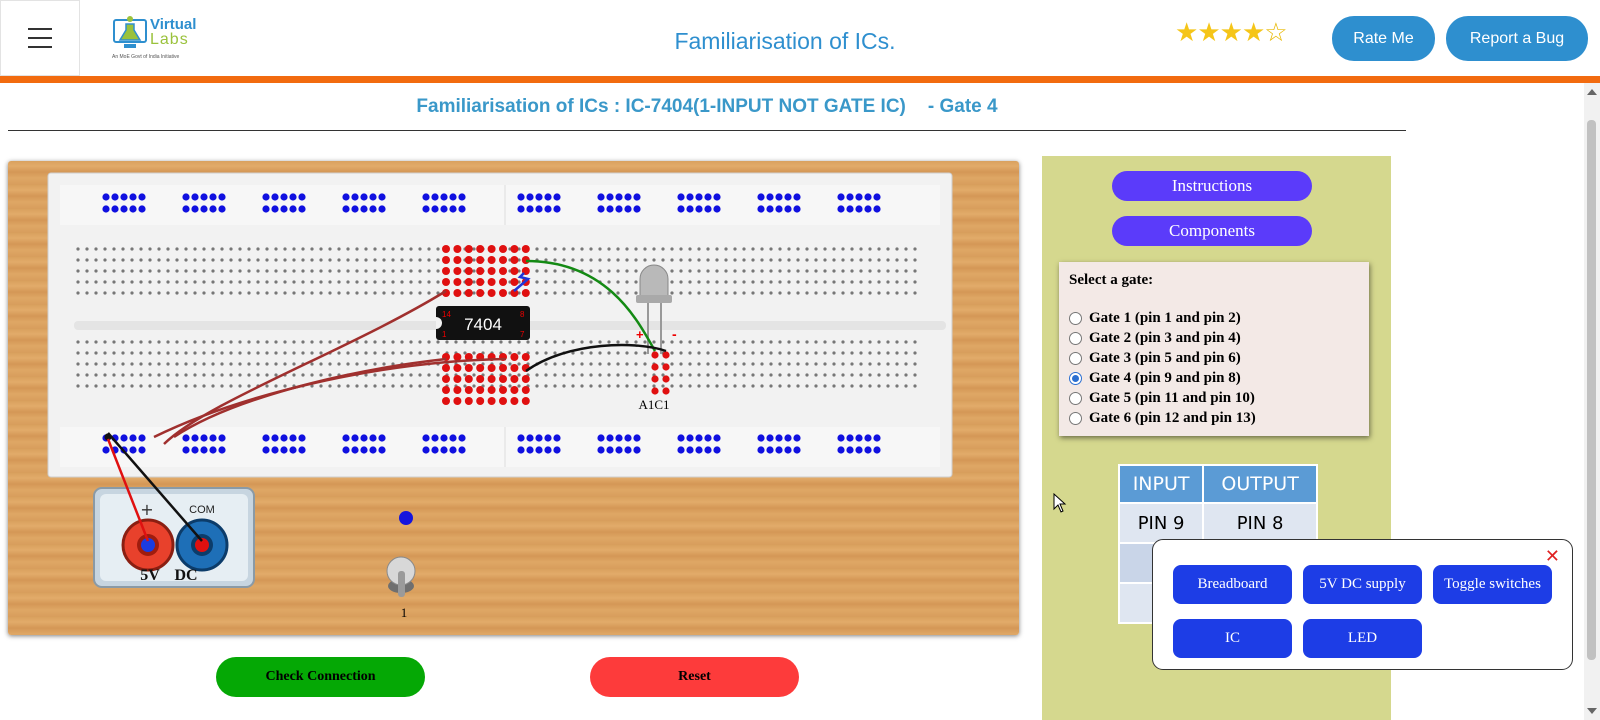 The height and width of the screenshot is (720, 1600). What do you see at coordinates (1075, 318) in the screenshot?
I see `radio-button` at bounding box center [1075, 318].